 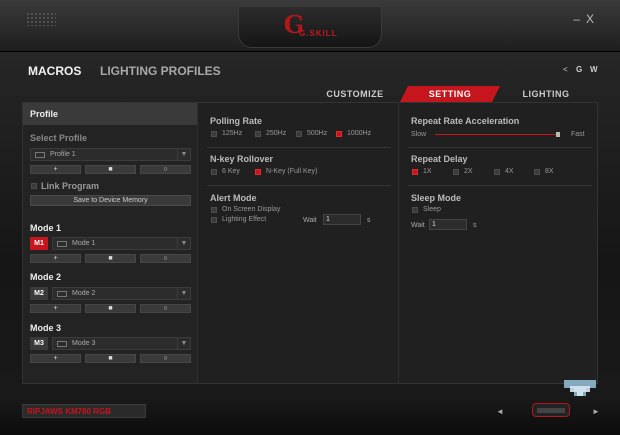 I want to click on polling-250-label: 250Hz, so click(x=276, y=133).